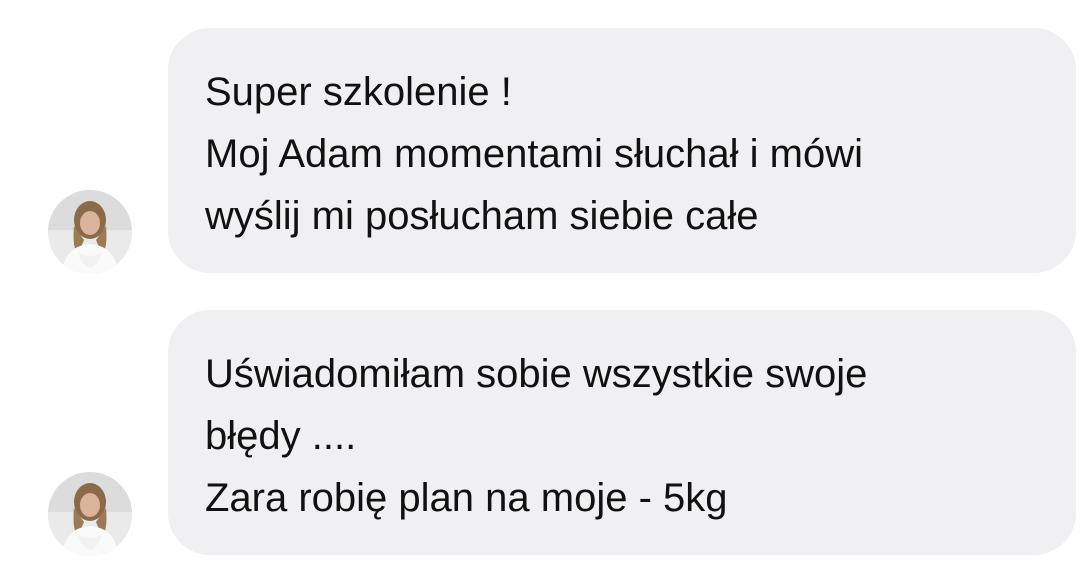 Image resolution: width=1084 pixels, height=563 pixels. Describe the element at coordinates (482, 216) in the screenshot. I see `message-text-line: wyślij mi posłucham siebie całe` at that location.